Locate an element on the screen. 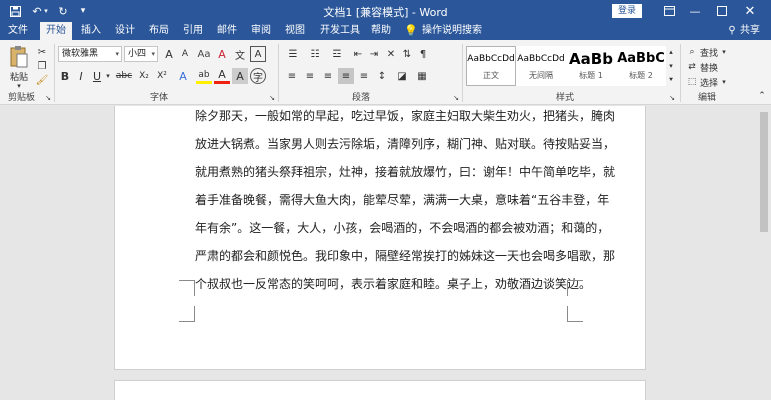  style-heading-1-label: 标题 1 is located at coordinates (591, 75).